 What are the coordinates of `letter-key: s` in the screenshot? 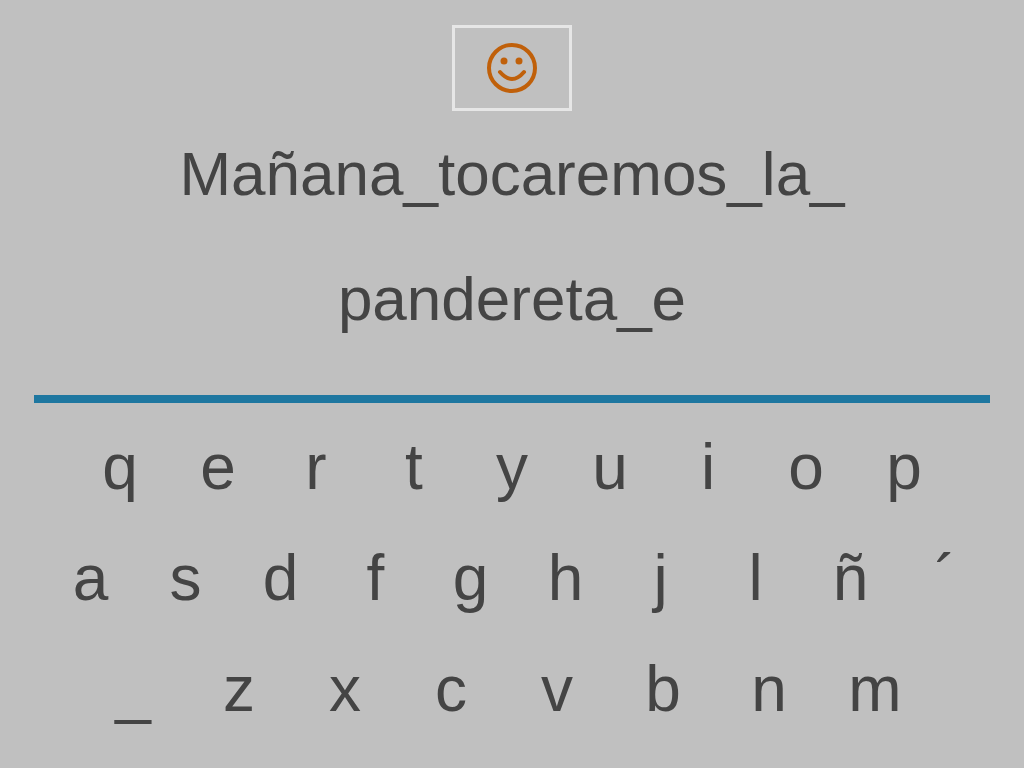 It's located at (185, 577).